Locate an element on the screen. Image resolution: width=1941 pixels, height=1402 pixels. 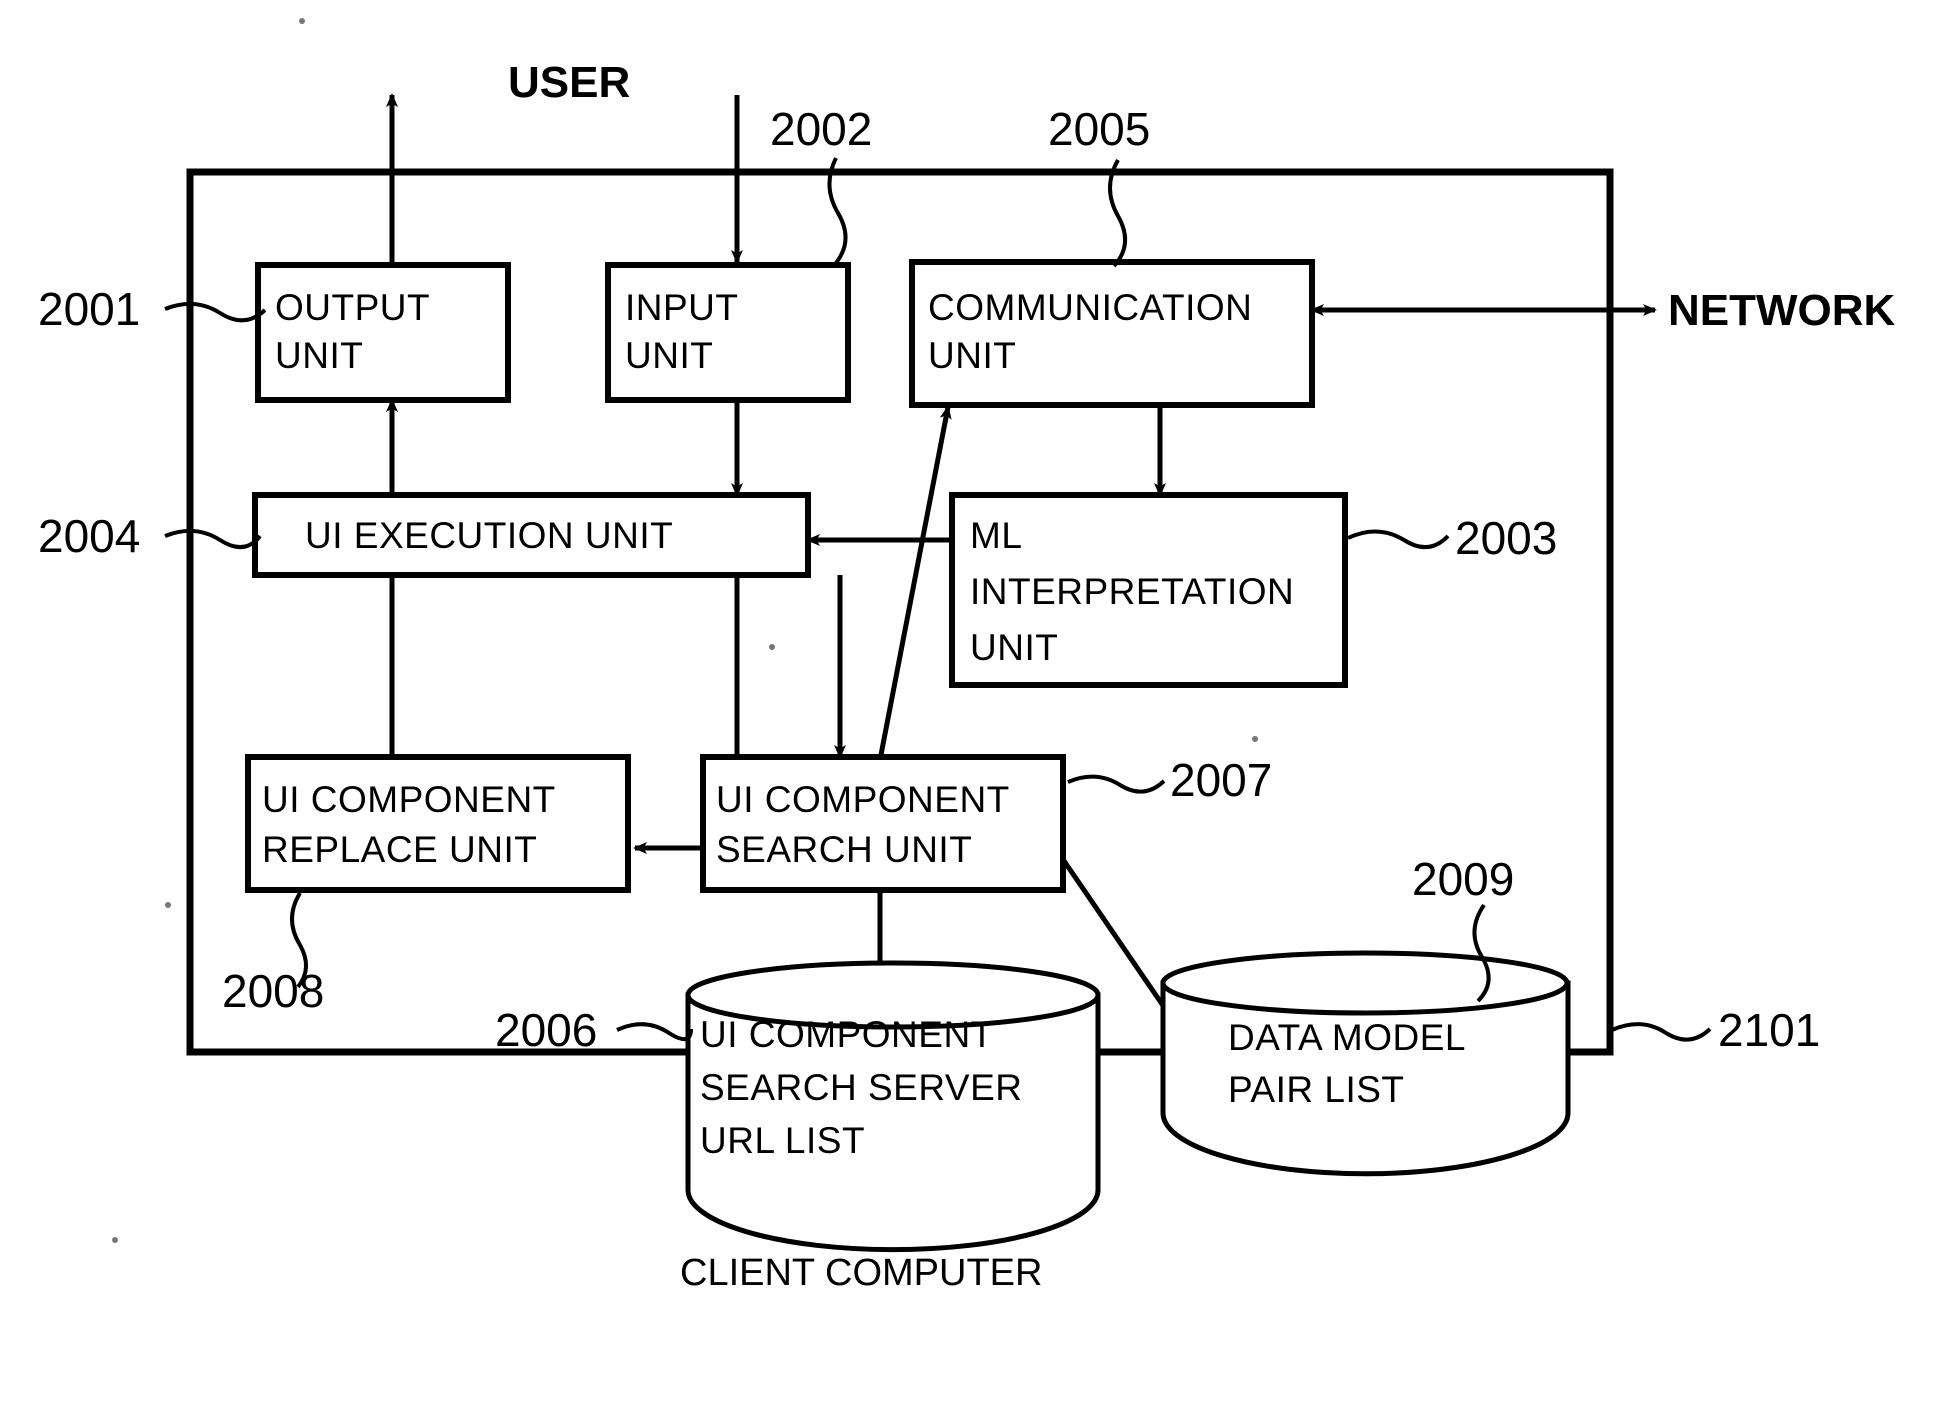
ref-2003: 2003 is located at coordinates (1506, 538).